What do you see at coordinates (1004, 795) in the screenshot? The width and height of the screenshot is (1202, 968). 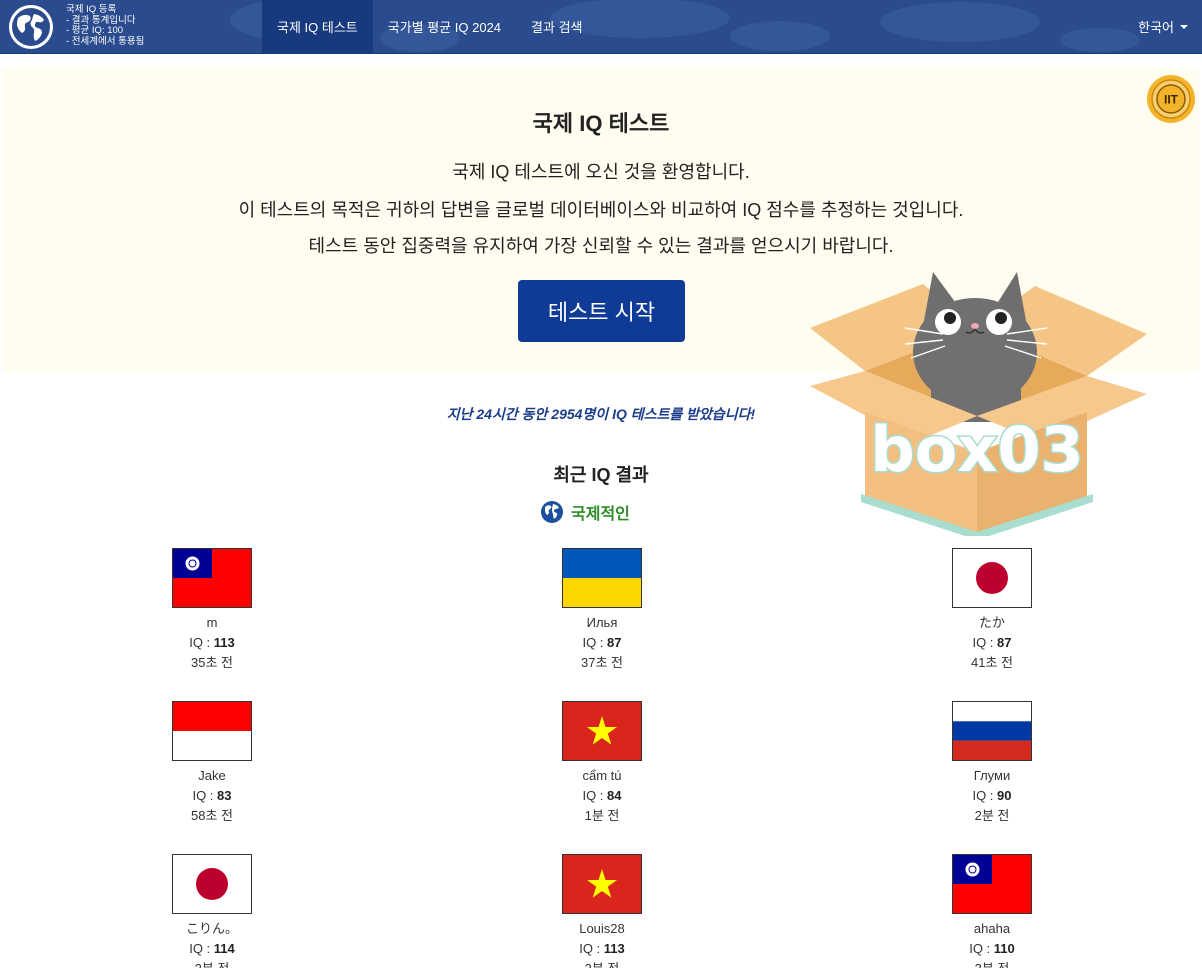 I see `iq-value: 90` at bounding box center [1004, 795].